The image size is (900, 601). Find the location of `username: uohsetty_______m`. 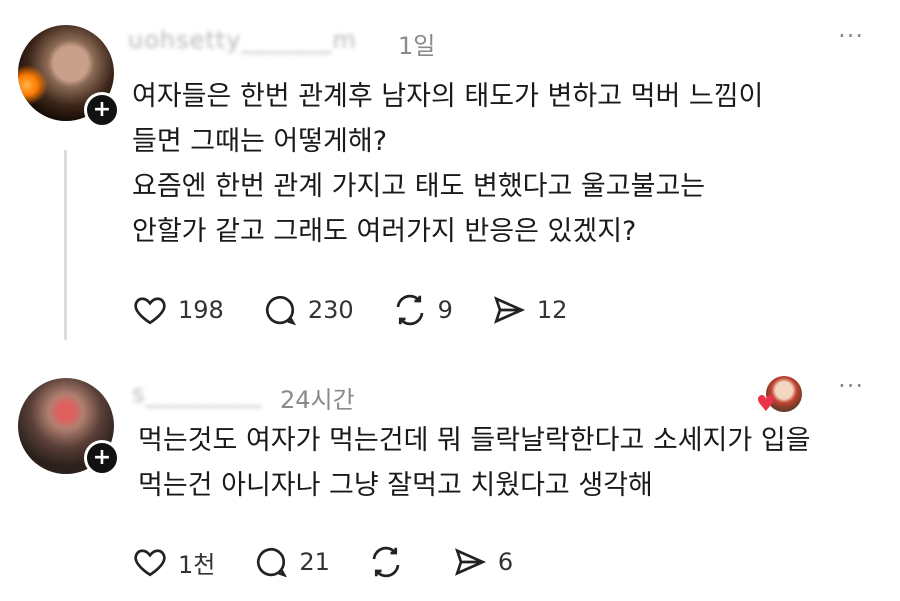

username: uohsetty_______m is located at coordinates (242, 40).